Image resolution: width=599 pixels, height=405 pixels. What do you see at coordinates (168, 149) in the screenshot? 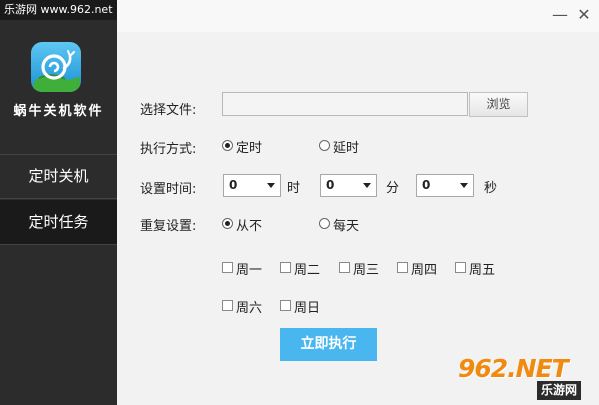
I see `mode-label: 执行方式:` at bounding box center [168, 149].